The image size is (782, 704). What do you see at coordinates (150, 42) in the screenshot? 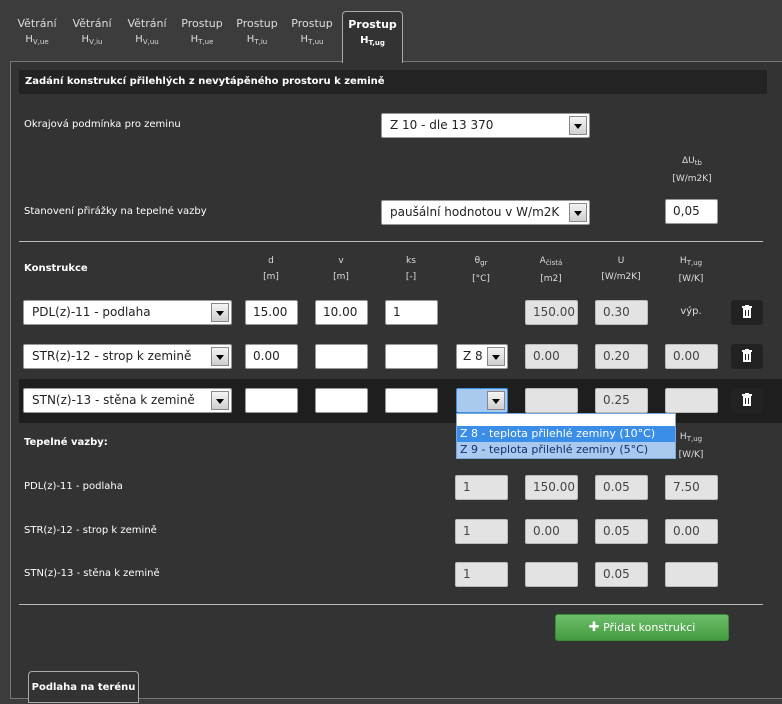
I see `tab-subscript: V,uu` at bounding box center [150, 42].